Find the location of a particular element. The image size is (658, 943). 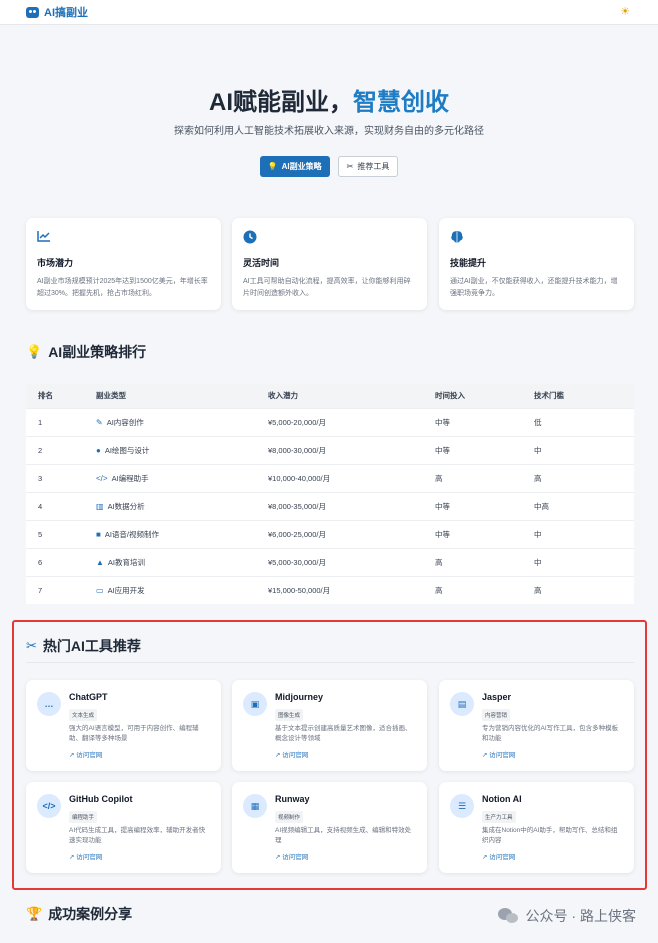

row-type: ▲ AI教育培训 is located at coordinates (182, 561).